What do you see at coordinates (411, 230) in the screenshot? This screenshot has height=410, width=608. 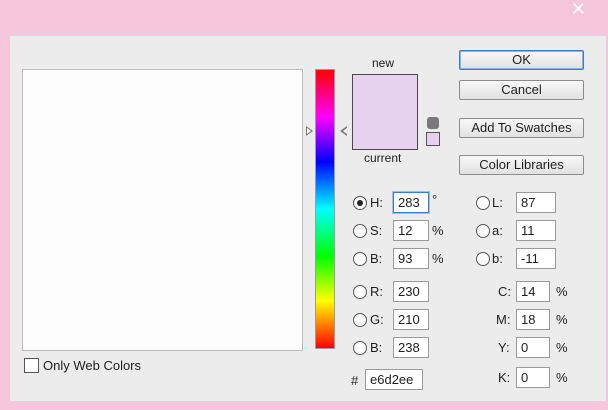 I see `saturation-input: 12` at bounding box center [411, 230].